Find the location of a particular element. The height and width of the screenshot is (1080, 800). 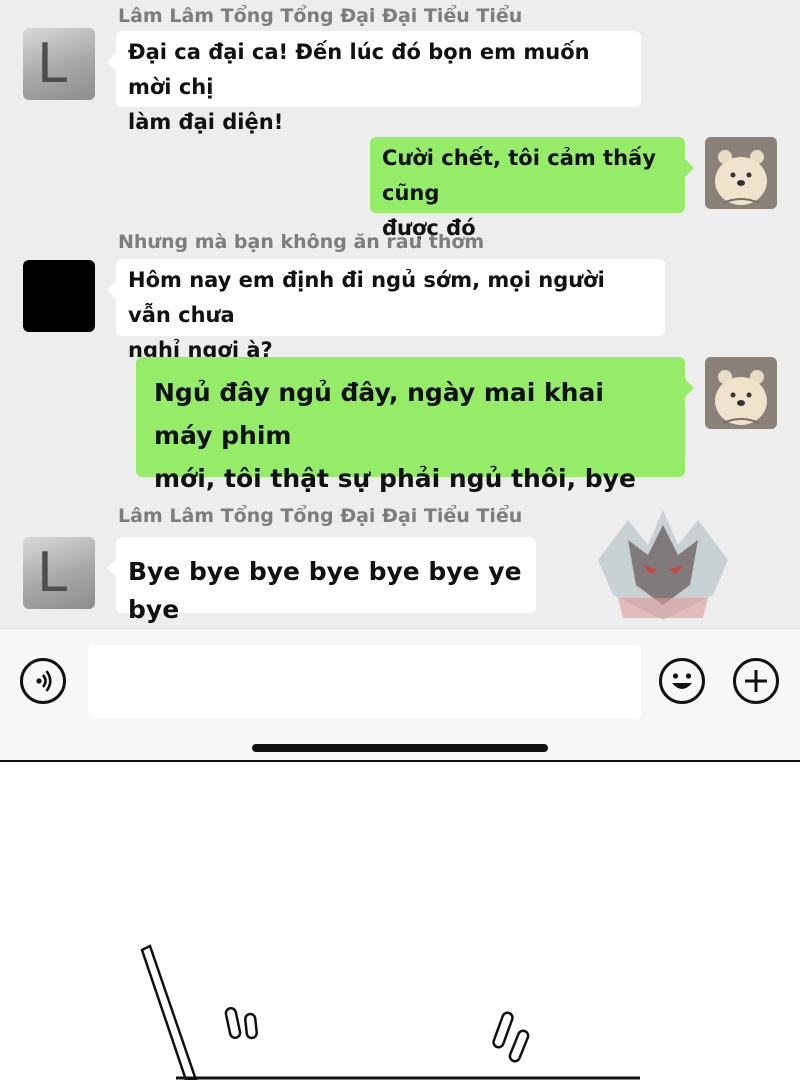

home-indicator is located at coordinates (400, 748).